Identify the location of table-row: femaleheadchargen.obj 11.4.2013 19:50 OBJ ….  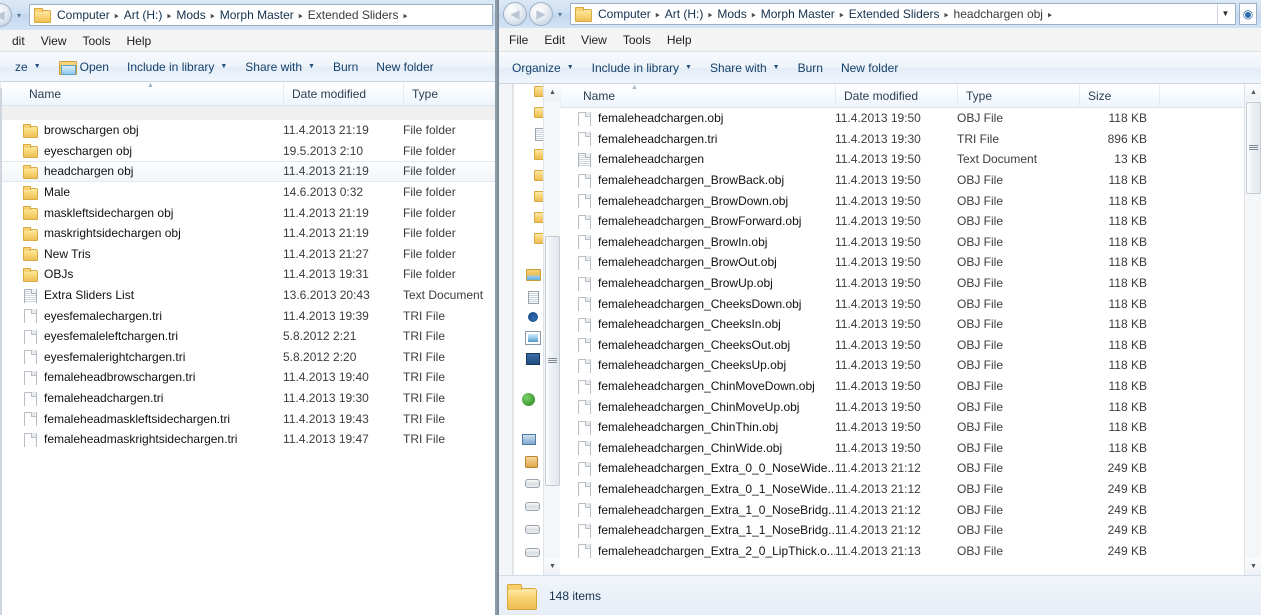
(902, 118).